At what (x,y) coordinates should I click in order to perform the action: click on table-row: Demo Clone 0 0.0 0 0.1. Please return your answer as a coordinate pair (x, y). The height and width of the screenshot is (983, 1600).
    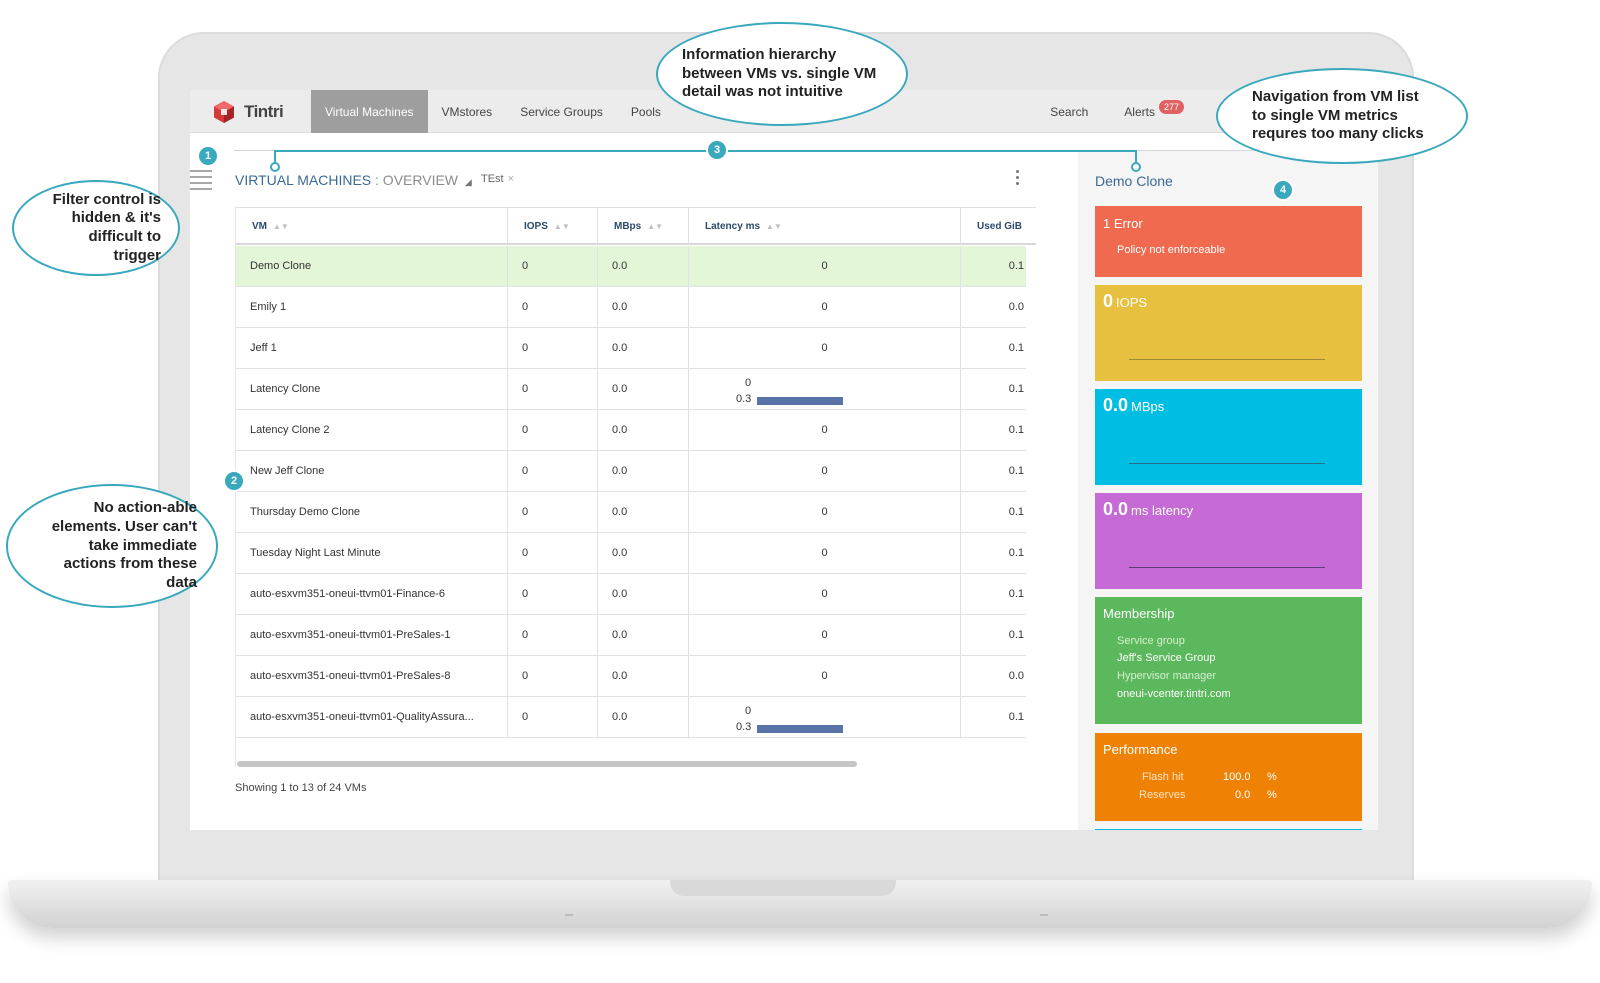
    Looking at the image, I should click on (631, 266).